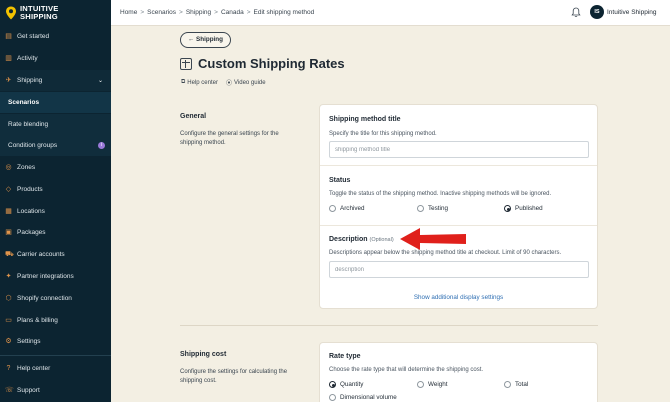  I want to click on radio-label: Archived, so click(352, 208).